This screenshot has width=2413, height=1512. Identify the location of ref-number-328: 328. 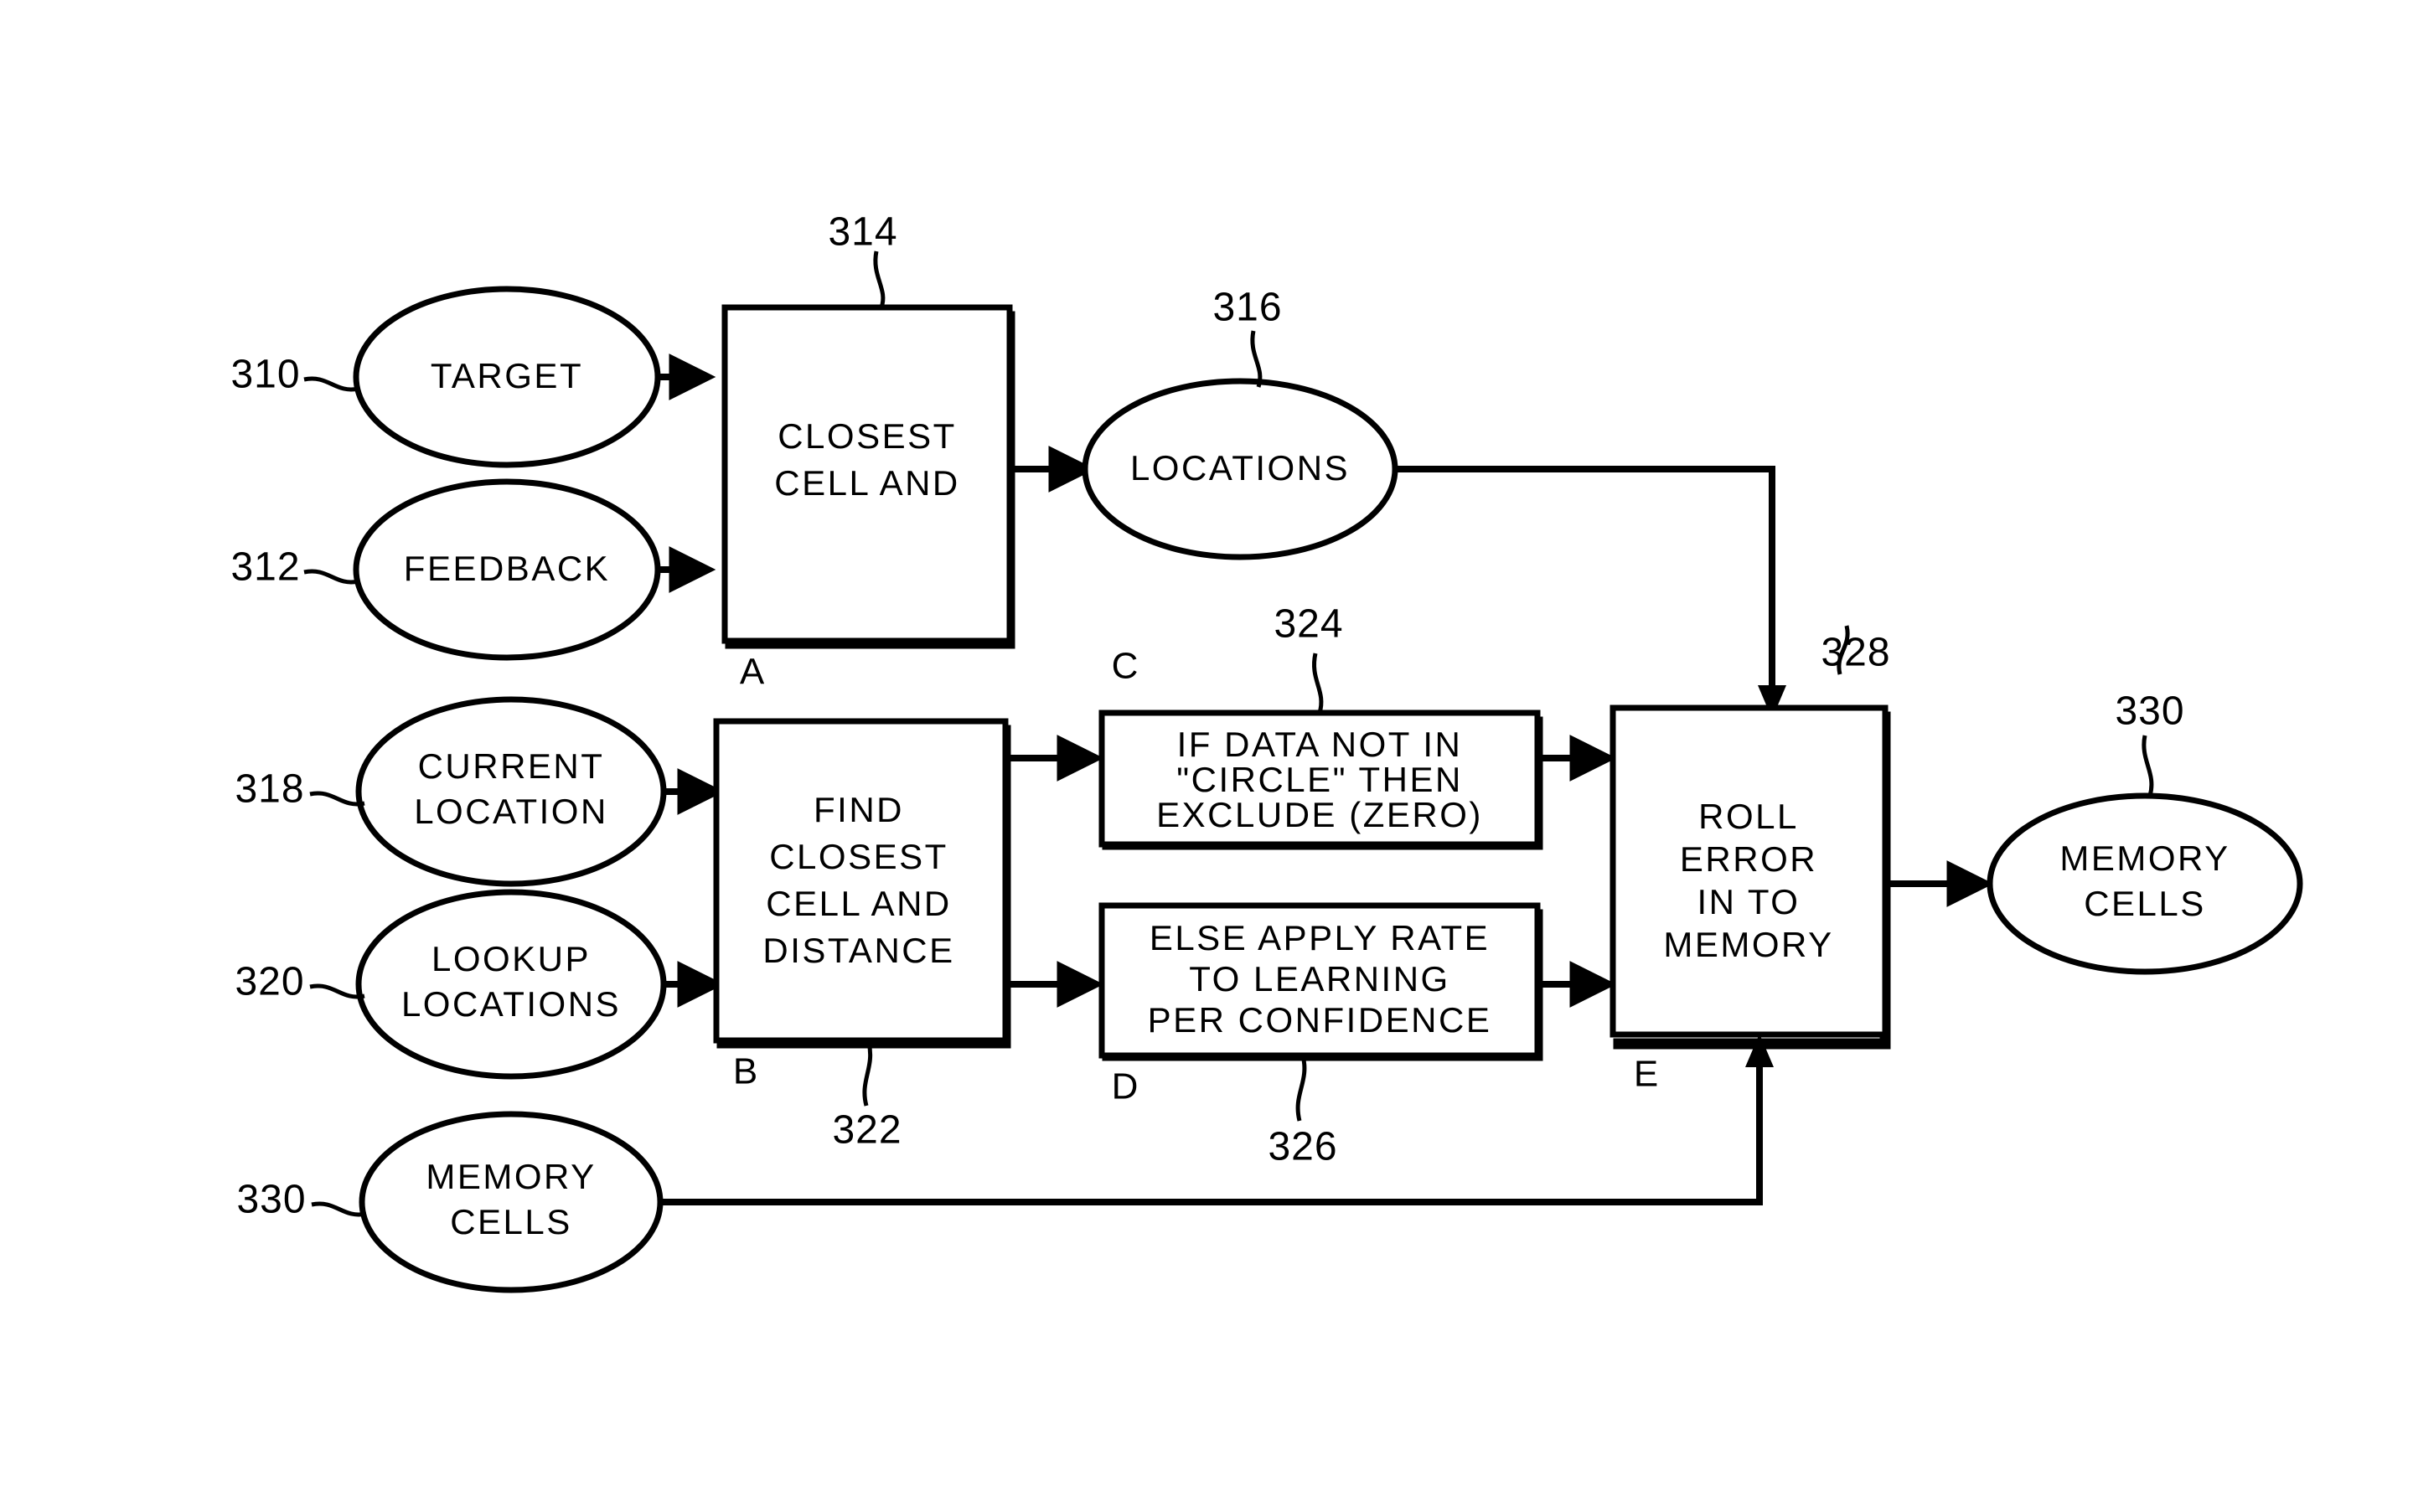
(1855, 653).